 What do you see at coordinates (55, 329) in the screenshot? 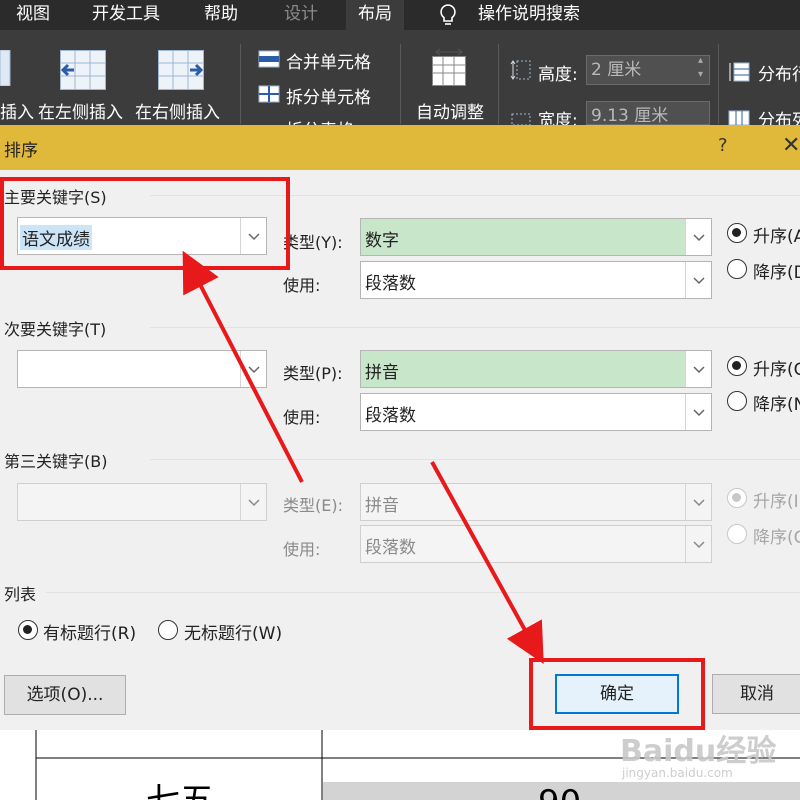
I see `secondary-key-label: 次要关键字(T)` at bounding box center [55, 329].